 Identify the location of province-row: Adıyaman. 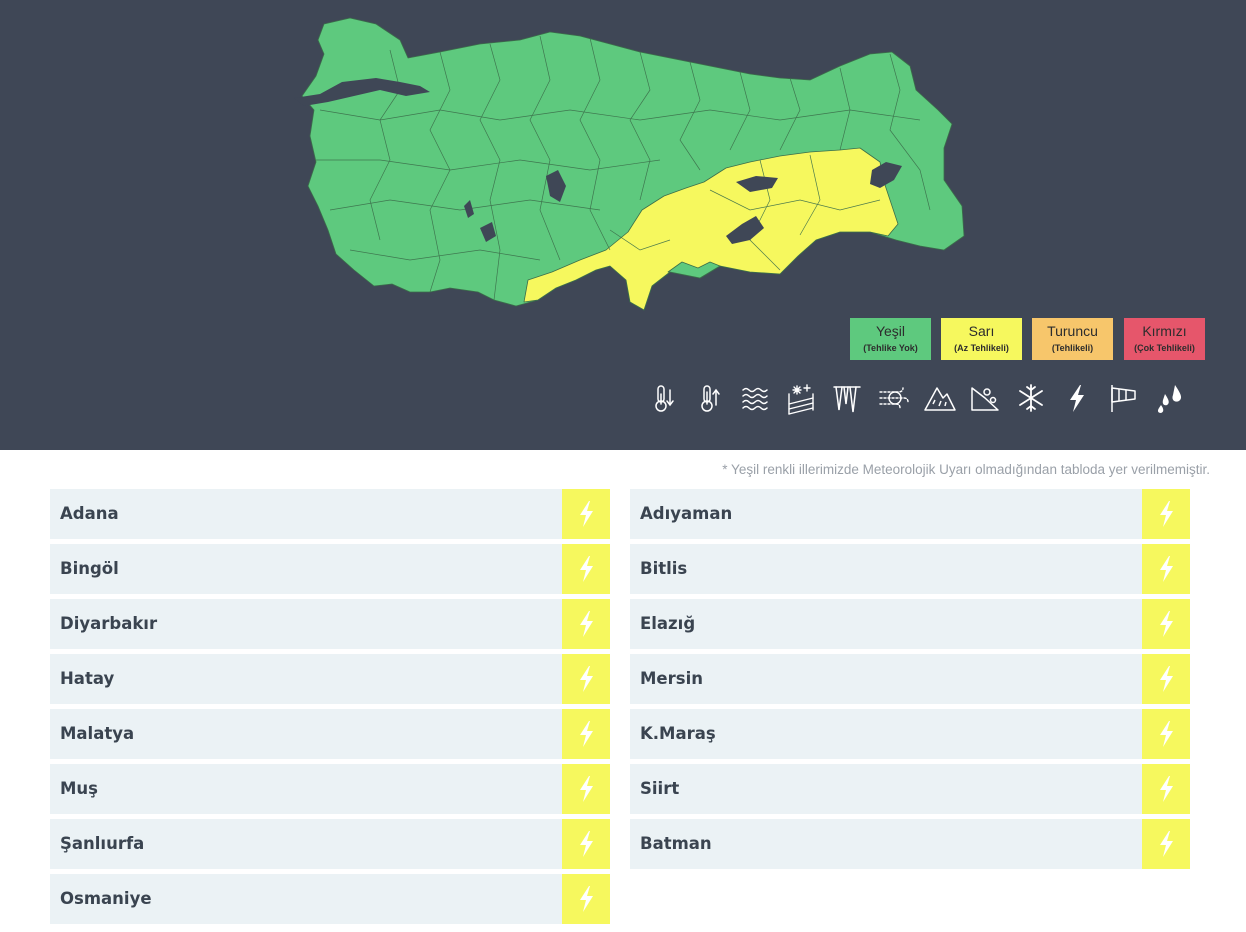
(910, 514).